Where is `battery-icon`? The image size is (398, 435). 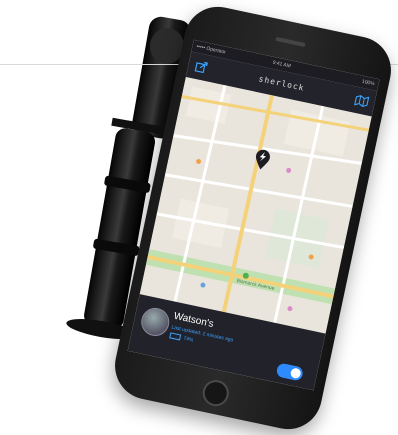 battery-icon is located at coordinates (175, 336).